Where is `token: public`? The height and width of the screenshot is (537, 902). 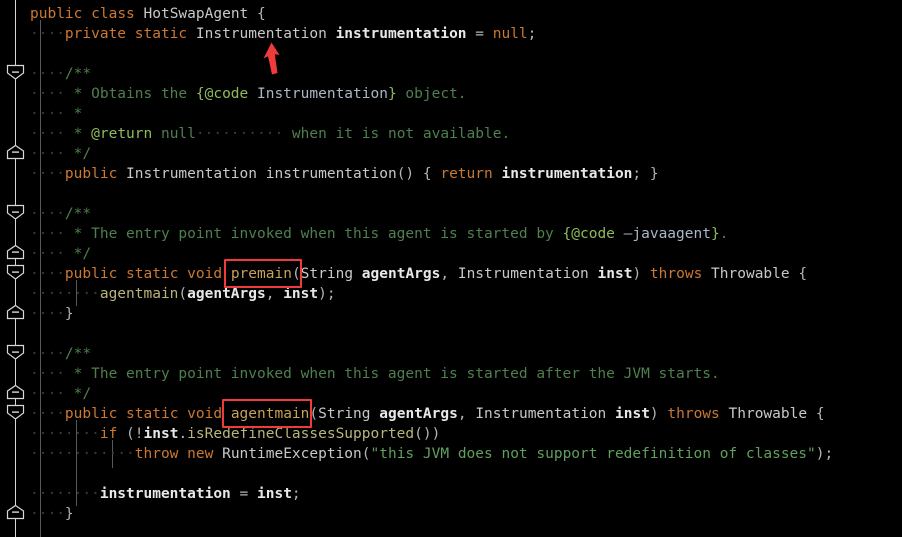 token: public is located at coordinates (91, 414).